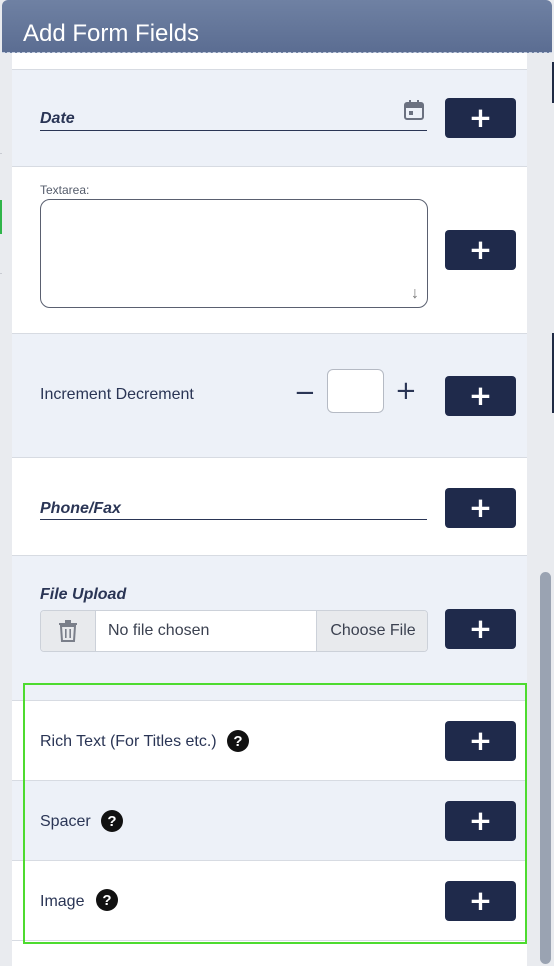 Image resolution: width=554 pixels, height=966 pixels. What do you see at coordinates (277, 26) in the screenshot?
I see `modal-header: Add Form Fields` at bounding box center [277, 26].